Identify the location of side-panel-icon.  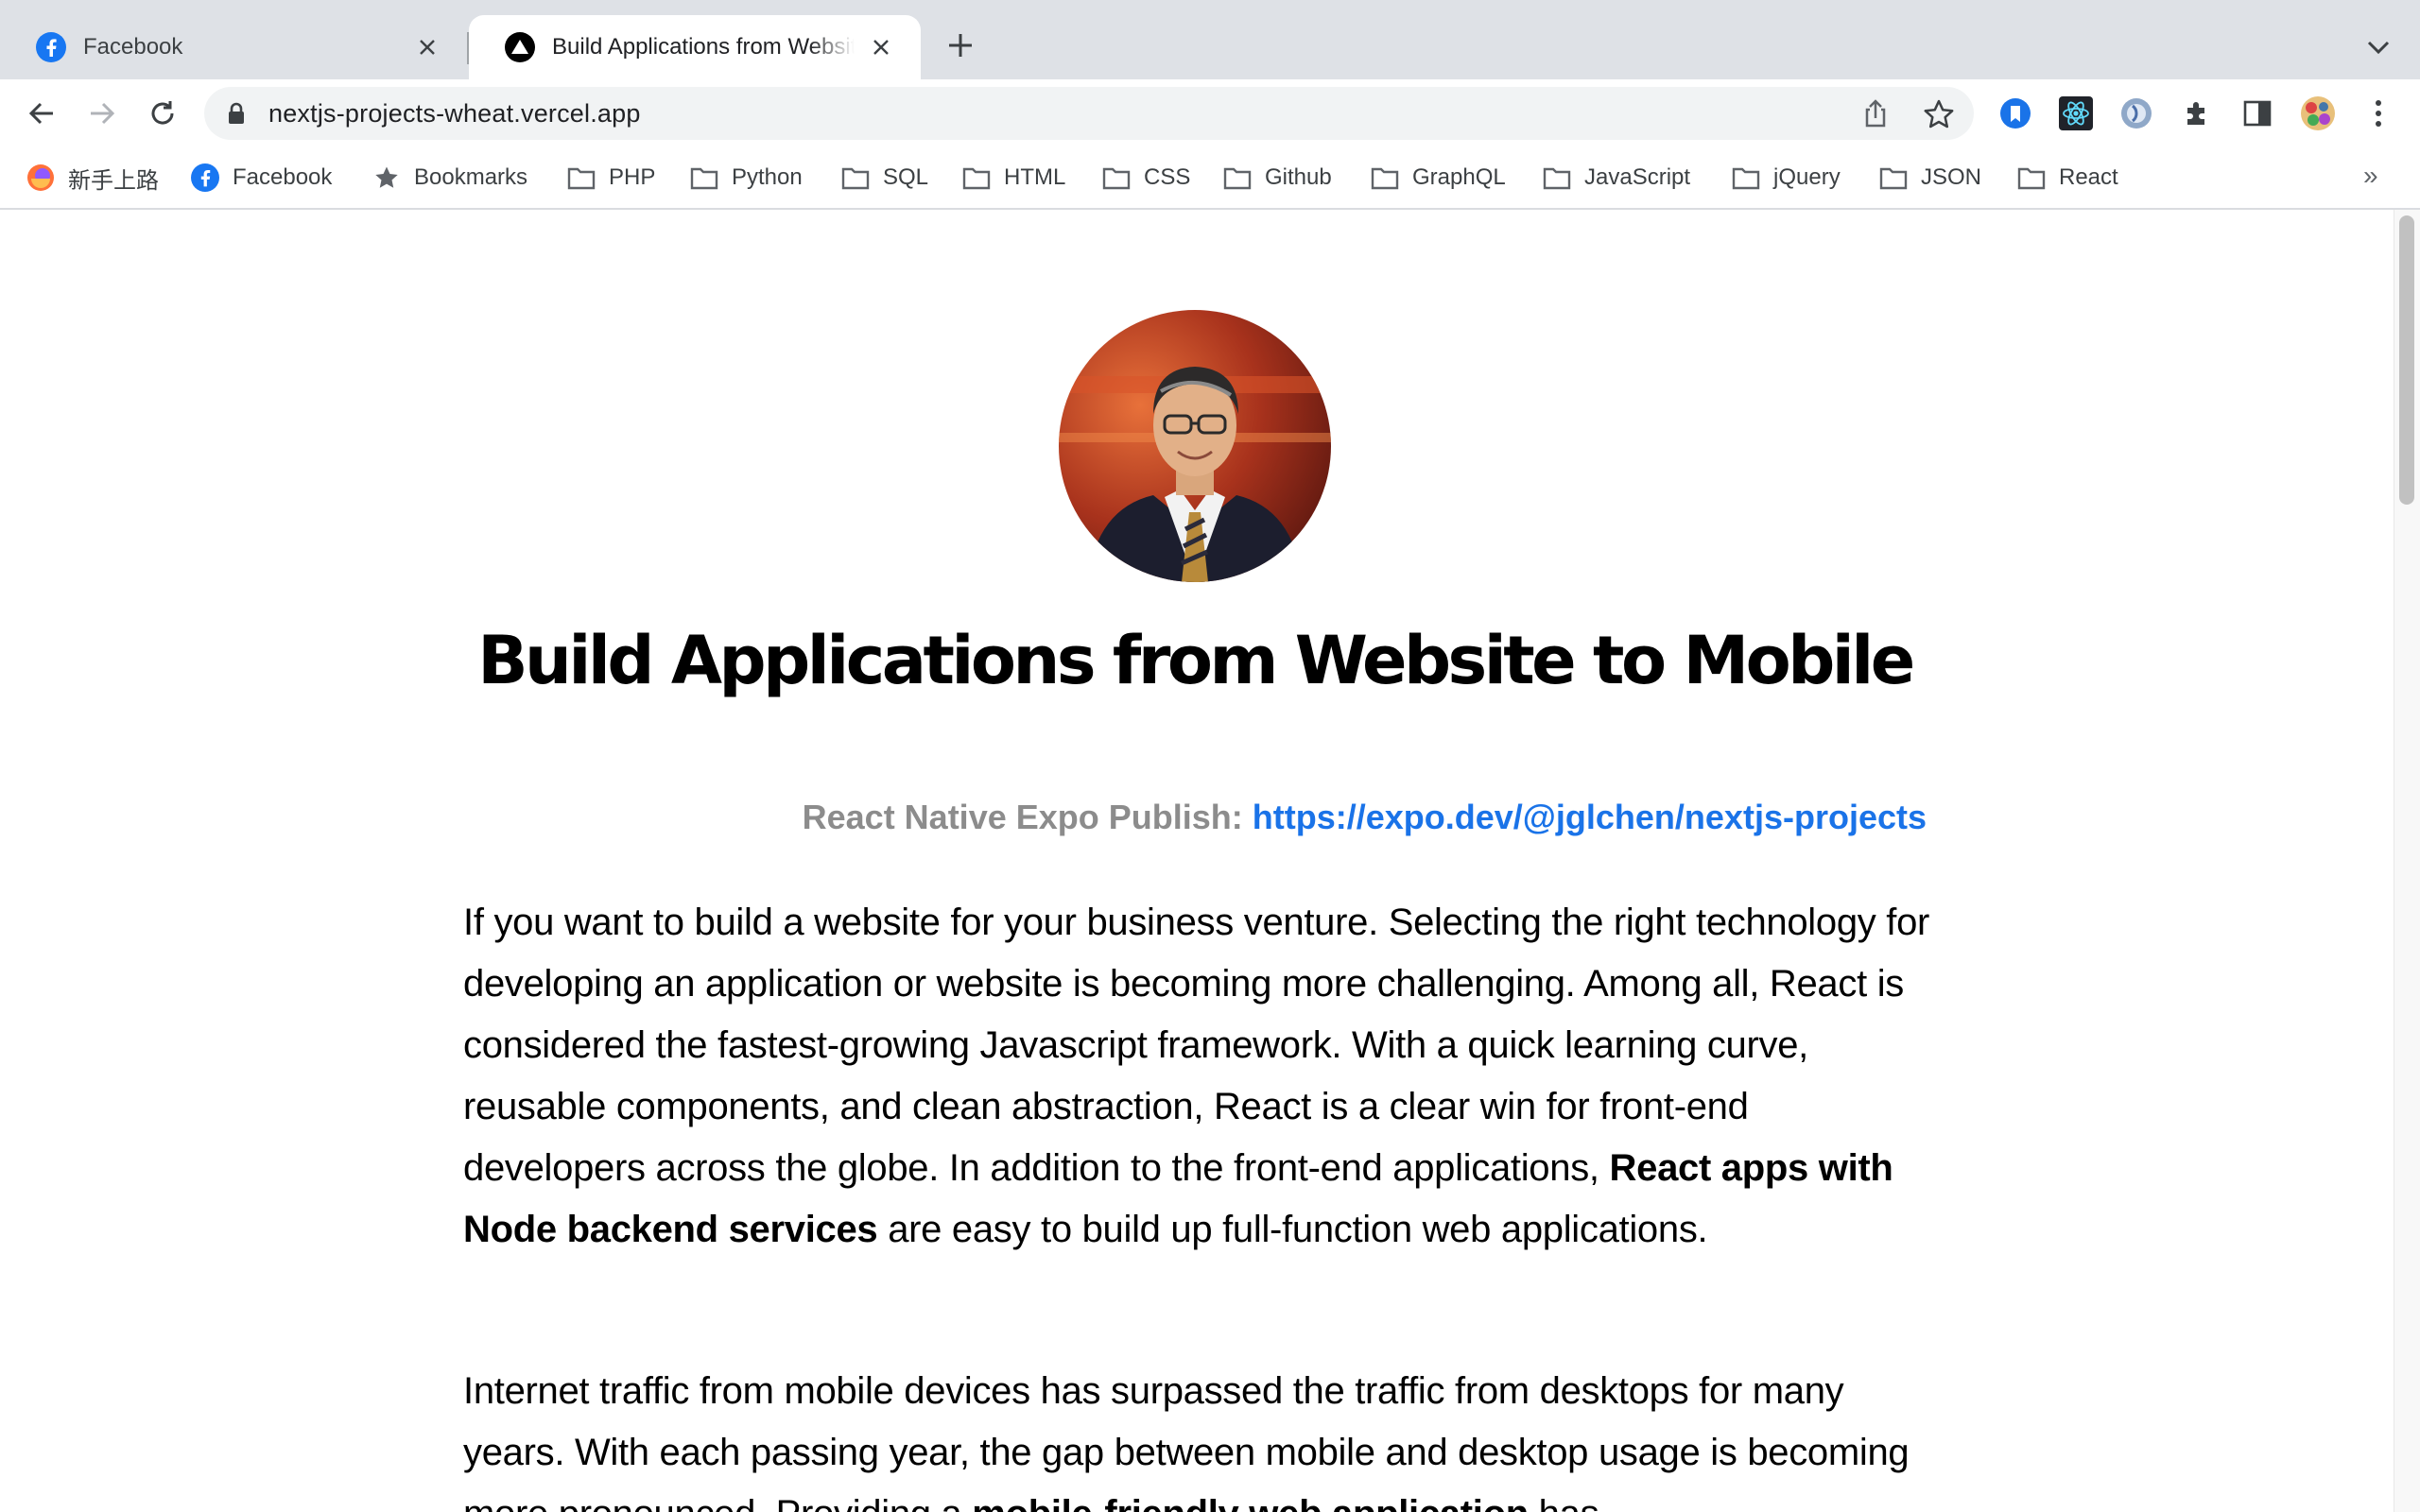
(2257, 113).